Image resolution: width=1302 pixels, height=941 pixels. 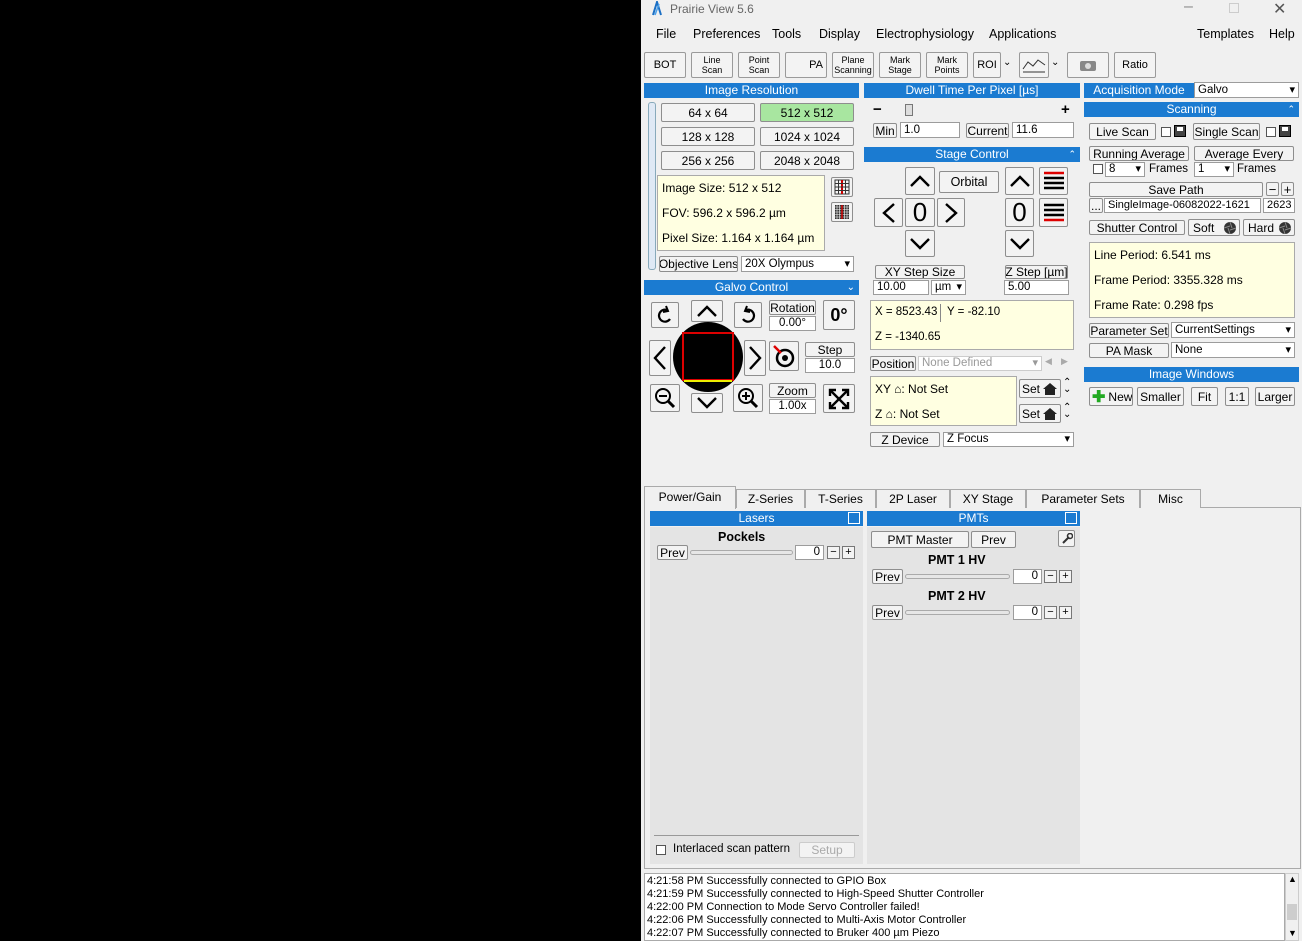 What do you see at coordinates (1007, 62) in the screenshot?
I see `roi-dropdown-icon: ⌄` at bounding box center [1007, 62].